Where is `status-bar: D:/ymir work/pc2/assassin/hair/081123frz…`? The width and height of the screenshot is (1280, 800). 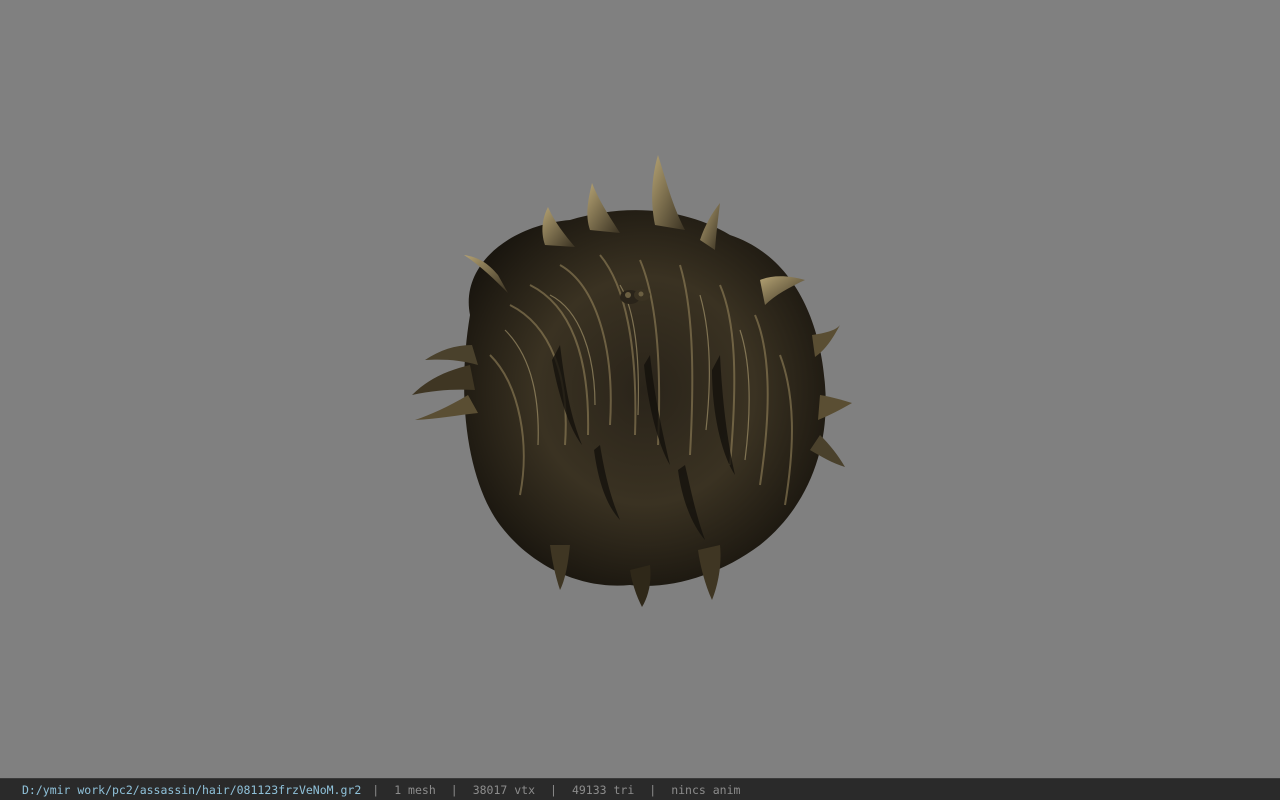 status-bar: D:/ymir work/pc2/assassin/hair/081123frz… is located at coordinates (640, 789).